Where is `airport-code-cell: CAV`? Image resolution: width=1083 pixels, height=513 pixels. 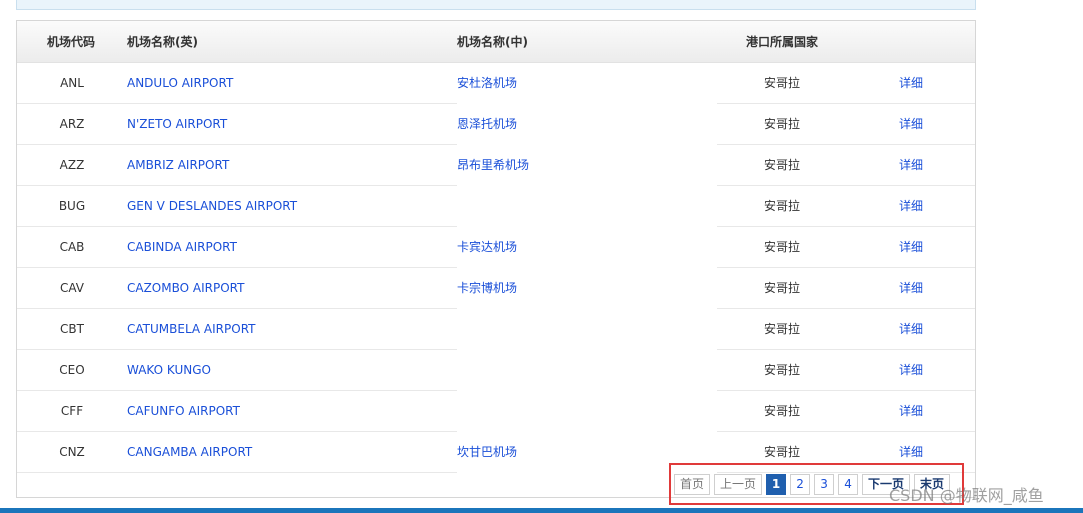 airport-code-cell: CAV is located at coordinates (72, 288).